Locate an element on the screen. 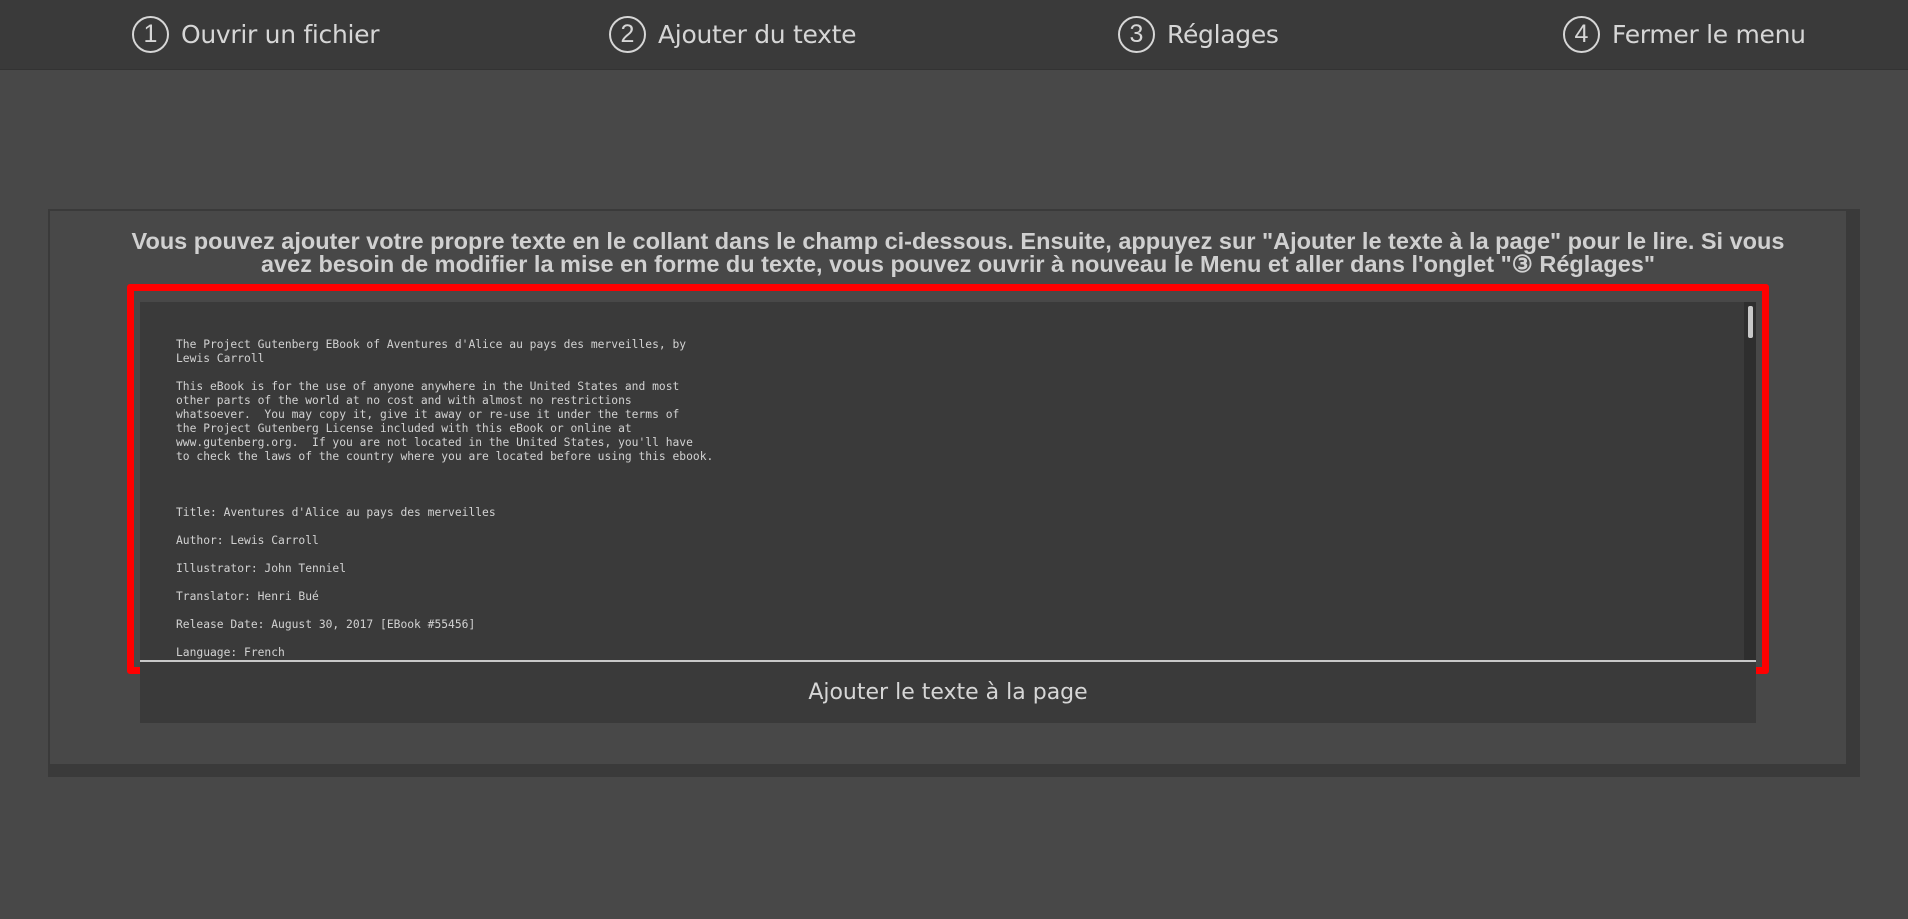  step-number-badge: 4 is located at coordinates (1581, 34).